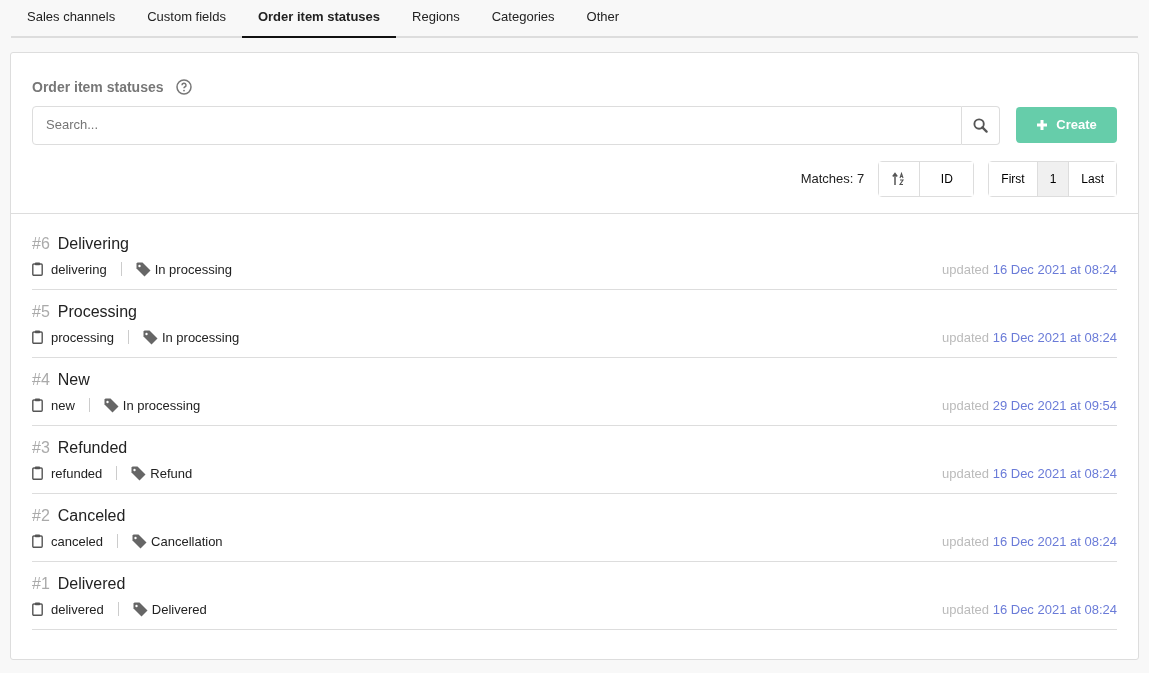  Describe the element at coordinates (41, 379) in the screenshot. I see `item-number: #4` at that location.